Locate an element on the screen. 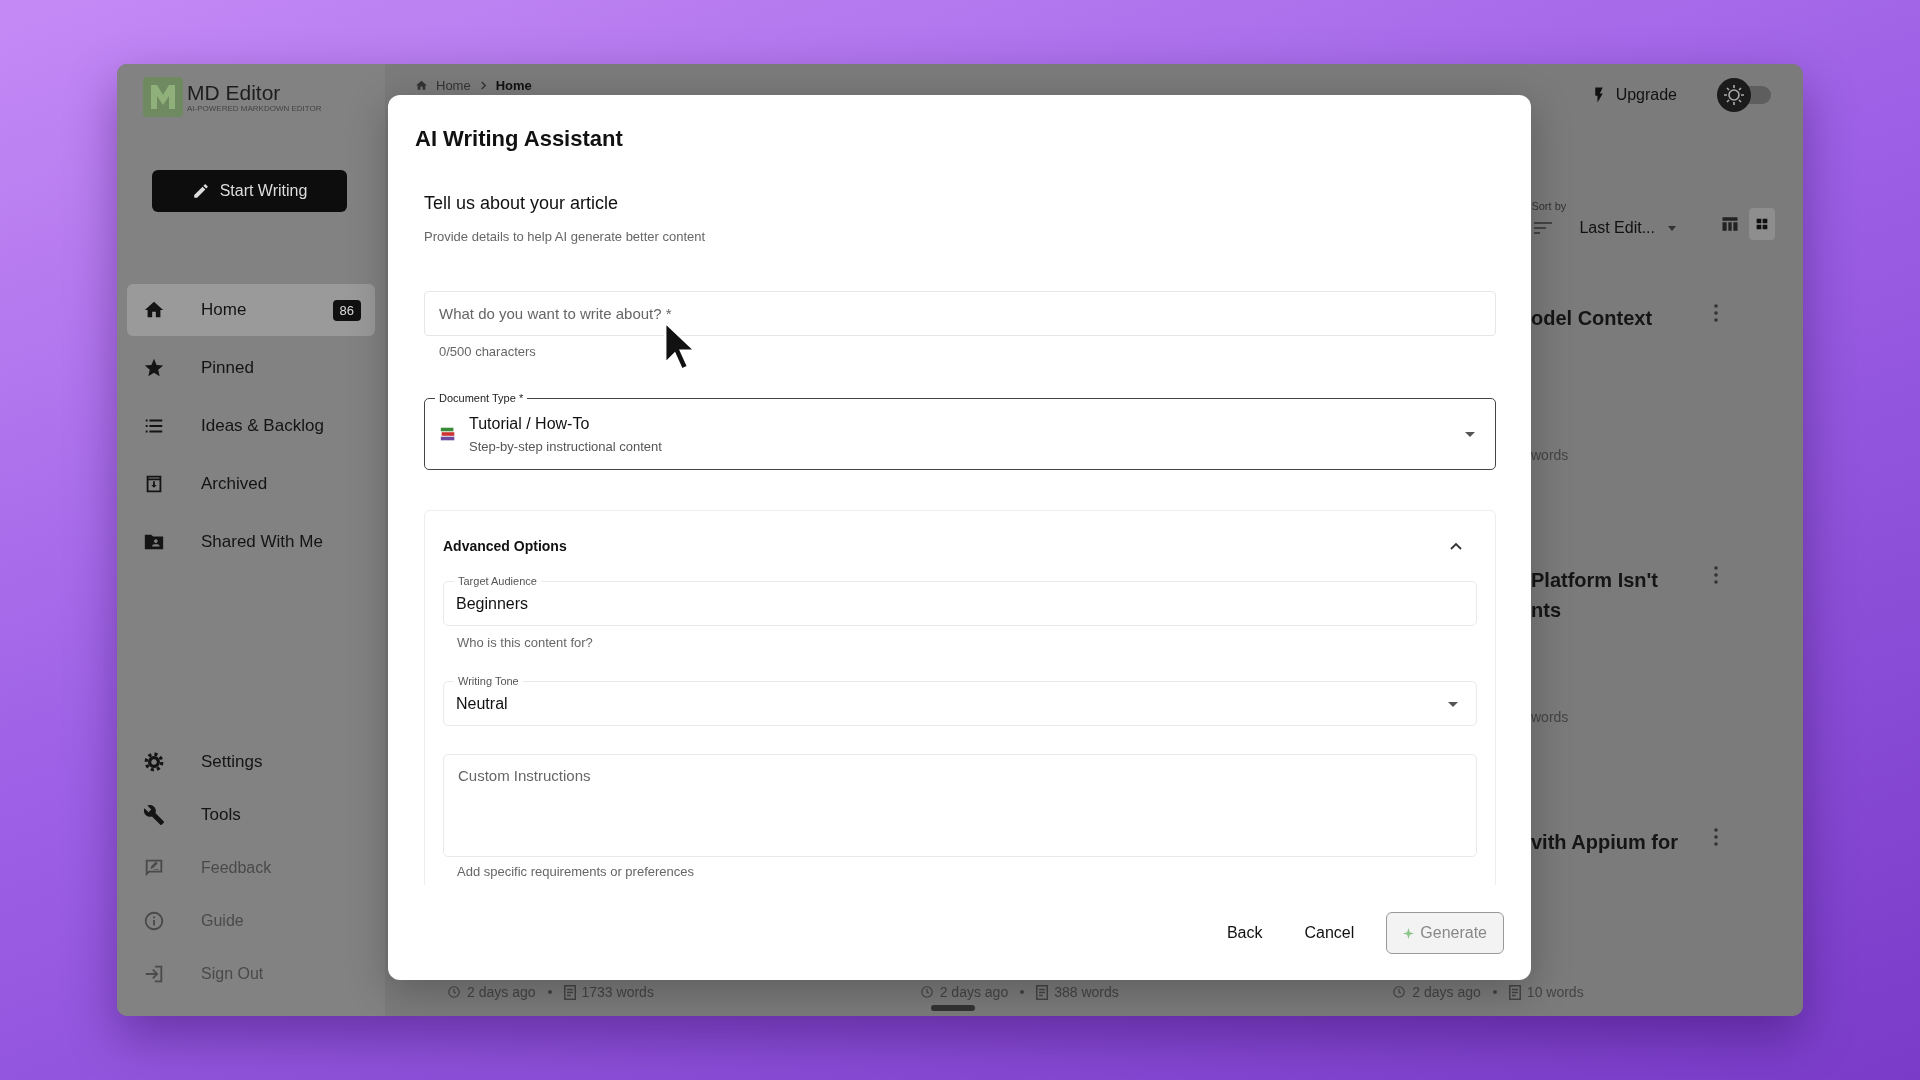 The width and height of the screenshot is (1920, 1080). sun-icon is located at coordinates (1734, 95).